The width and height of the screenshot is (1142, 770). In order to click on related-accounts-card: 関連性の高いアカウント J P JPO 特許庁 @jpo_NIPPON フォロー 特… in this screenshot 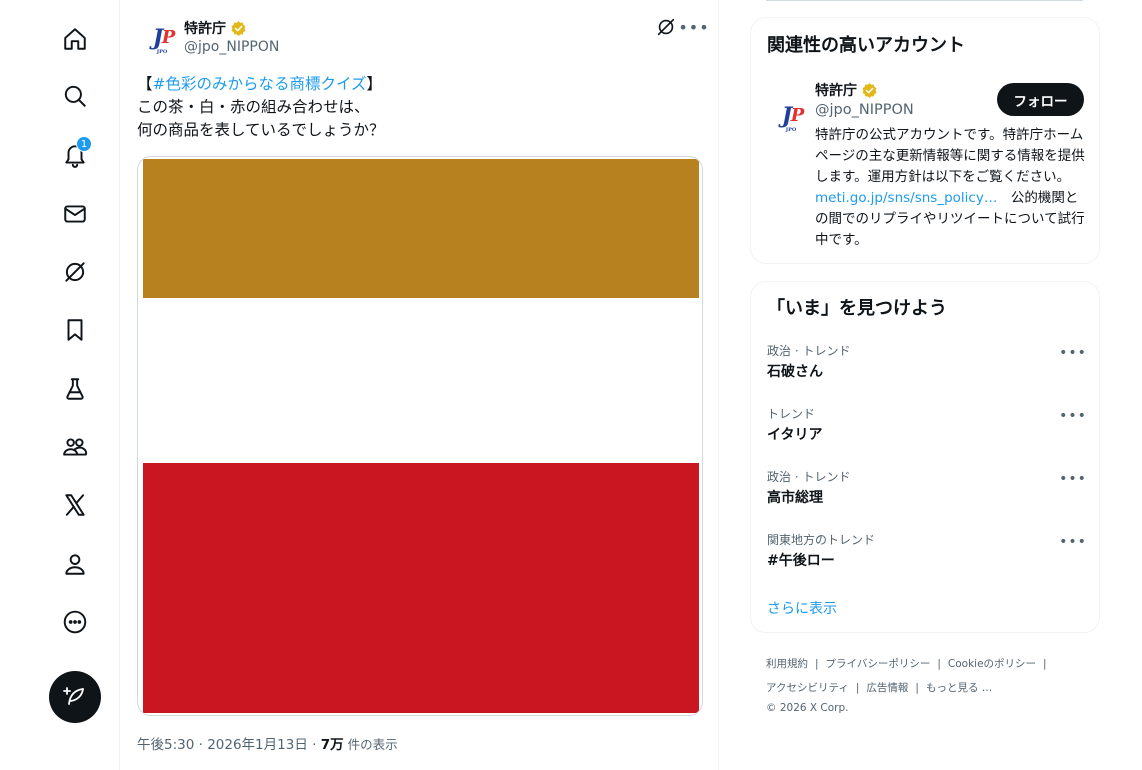, I will do `click(925, 140)`.